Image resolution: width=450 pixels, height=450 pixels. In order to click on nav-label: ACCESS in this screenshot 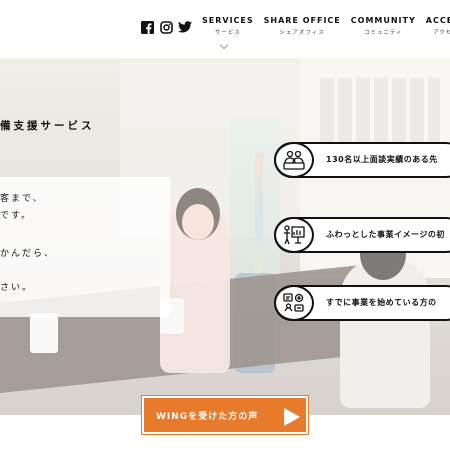, I will do `click(437, 20)`.